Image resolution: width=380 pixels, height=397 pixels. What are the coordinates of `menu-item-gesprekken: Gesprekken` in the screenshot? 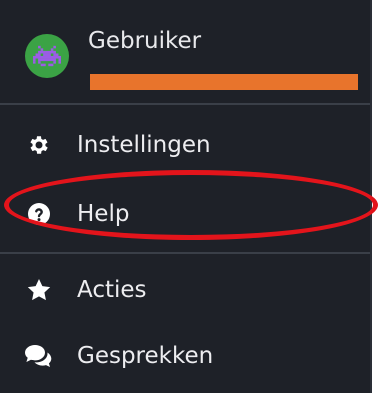 It's located at (185, 356).